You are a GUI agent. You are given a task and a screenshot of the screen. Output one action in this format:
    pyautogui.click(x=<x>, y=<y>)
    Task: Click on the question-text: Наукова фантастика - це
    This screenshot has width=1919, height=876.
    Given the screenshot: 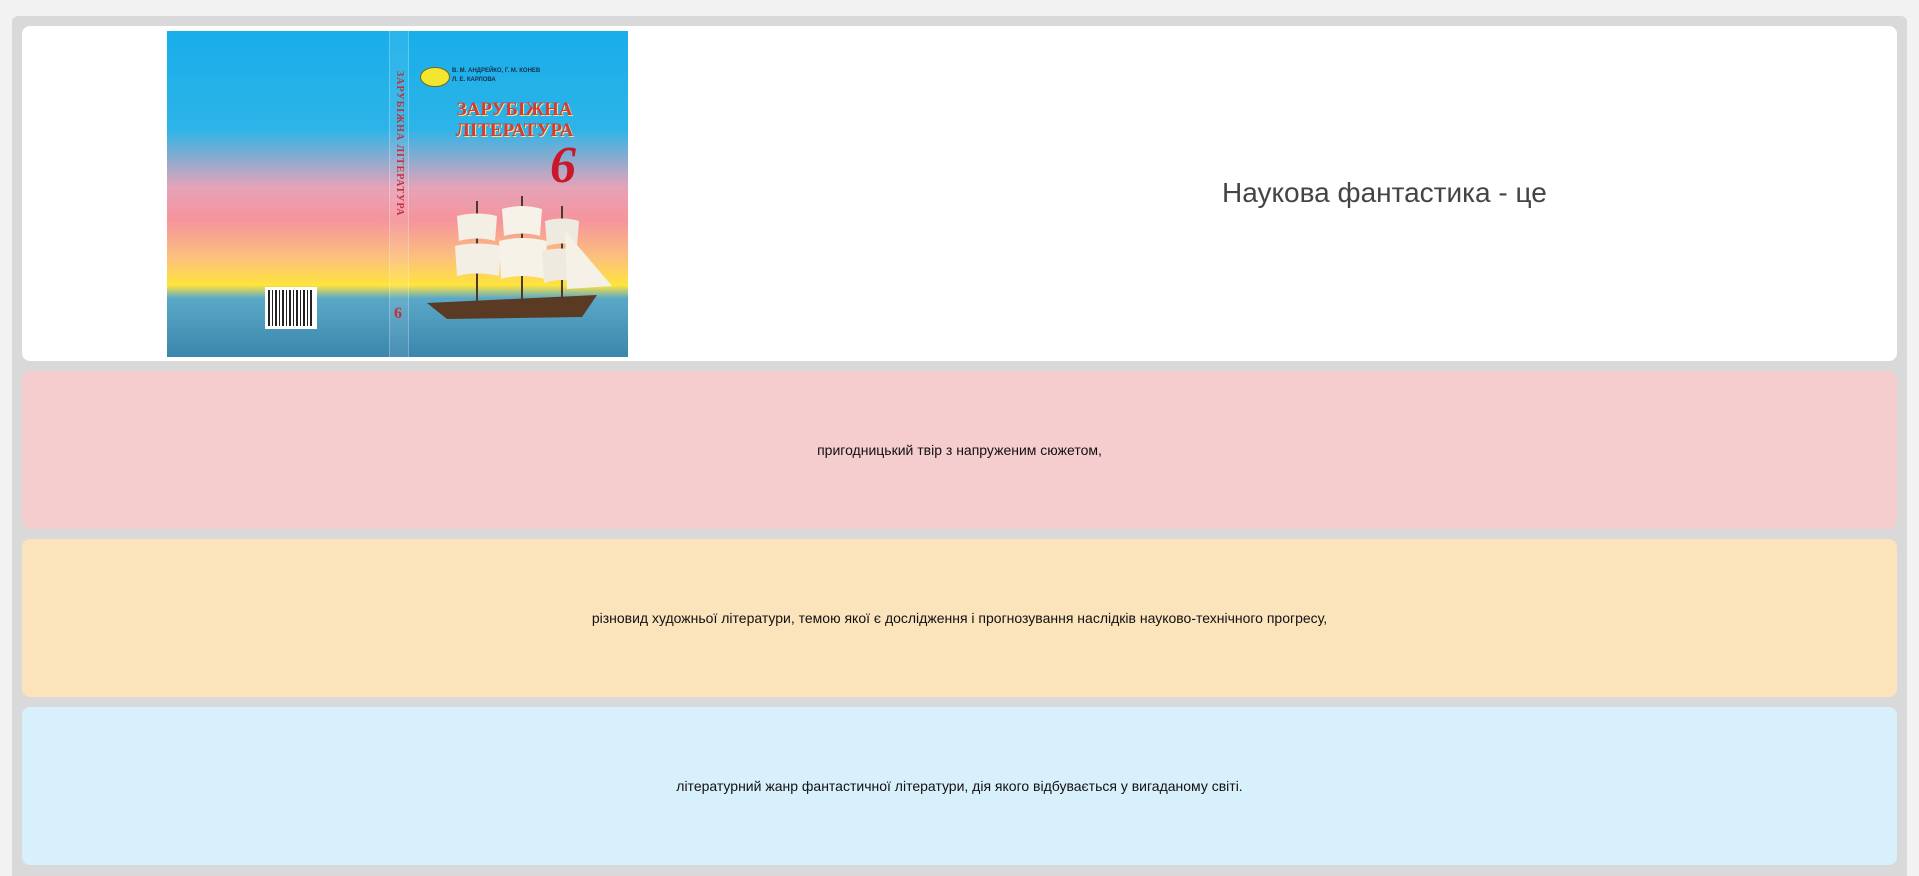 What is the action you would take?
    pyautogui.click(x=1384, y=192)
    